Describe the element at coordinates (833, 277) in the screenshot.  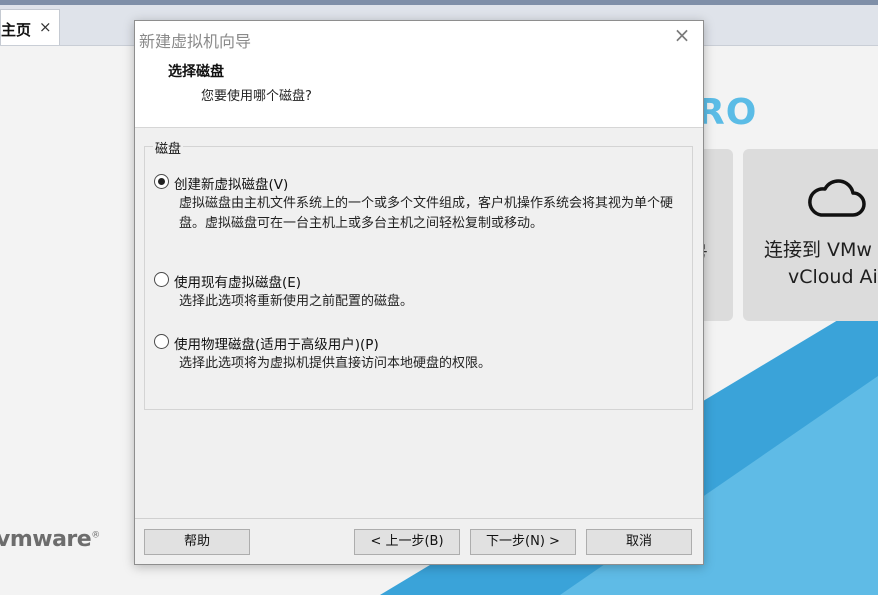
I see `connect-vcloud-line2: vCloud Ai` at that location.